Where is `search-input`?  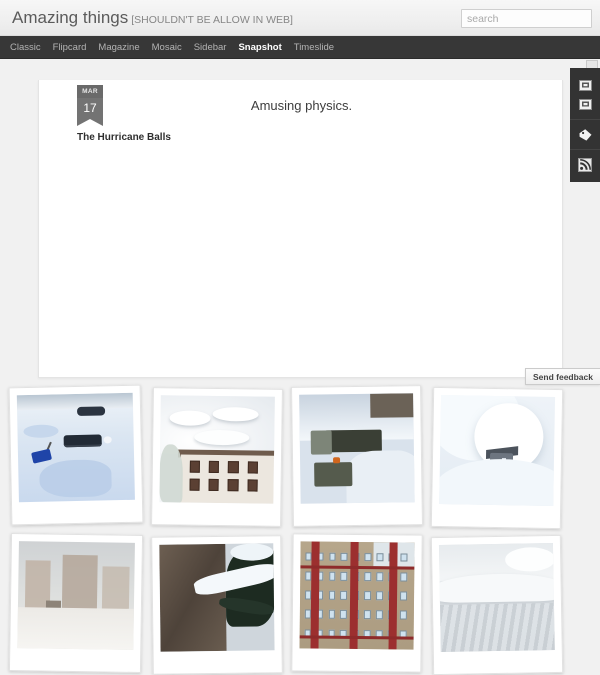
search-input is located at coordinates (526, 18).